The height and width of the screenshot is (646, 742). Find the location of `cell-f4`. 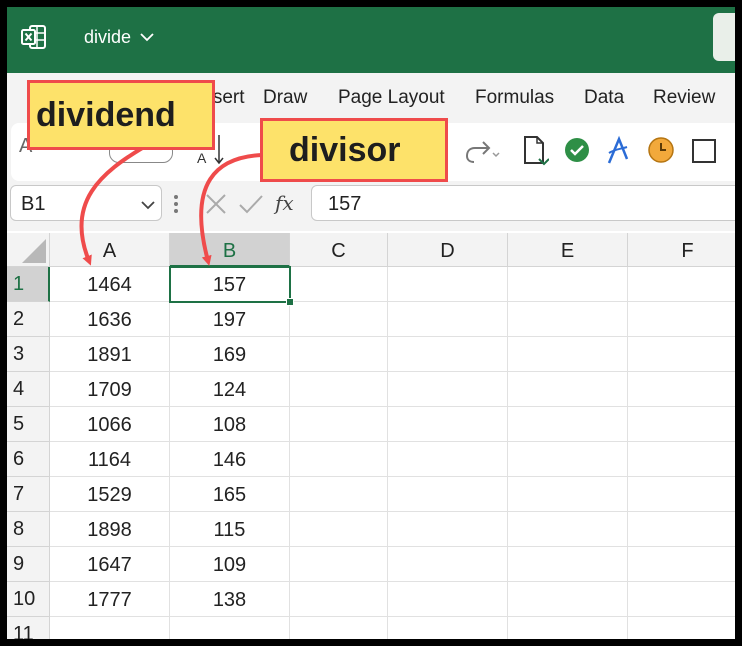

cell-f4 is located at coordinates (681, 389).